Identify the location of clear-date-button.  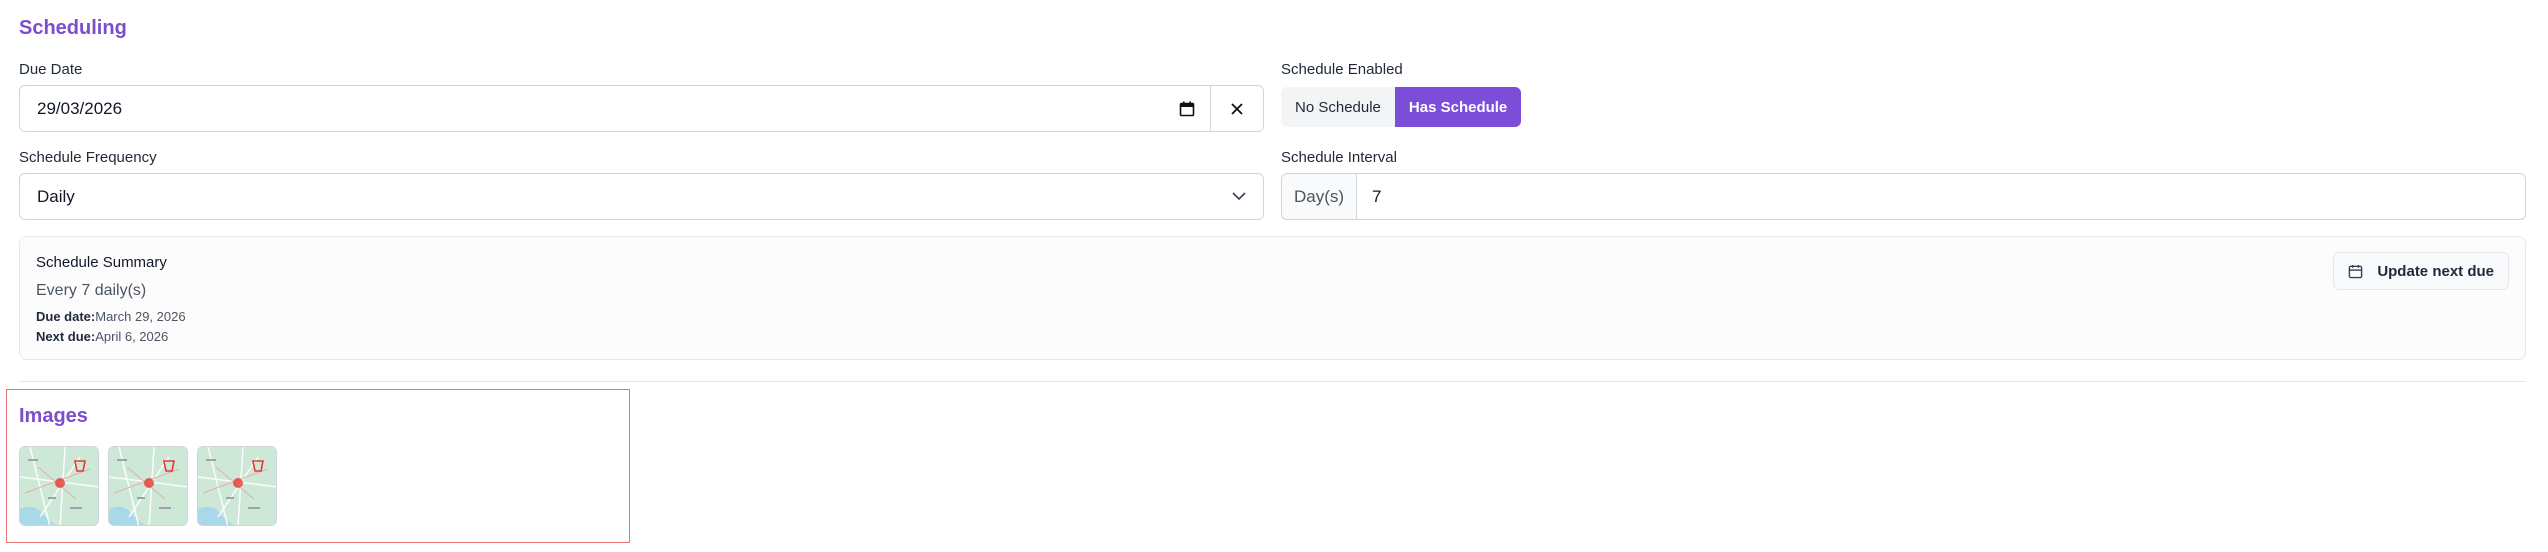
(1236, 108).